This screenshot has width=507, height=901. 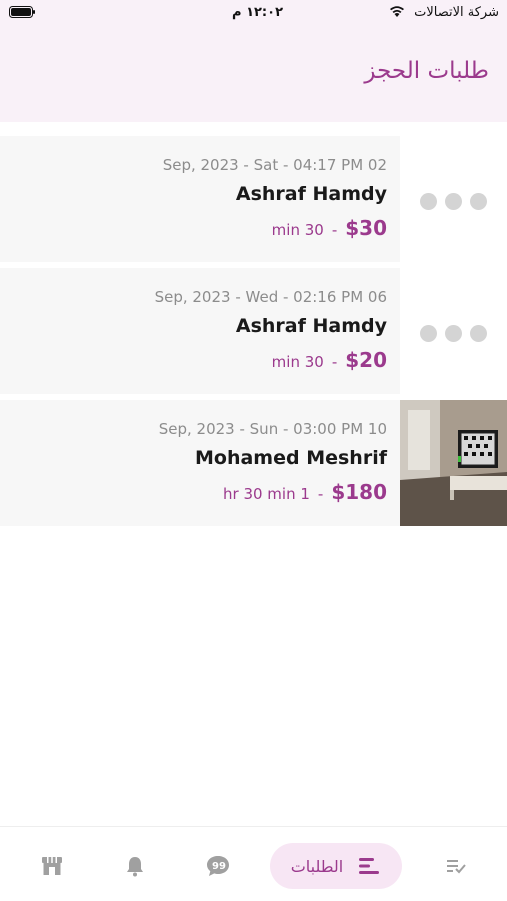 I want to click on orders-icon, so click(x=369, y=866).